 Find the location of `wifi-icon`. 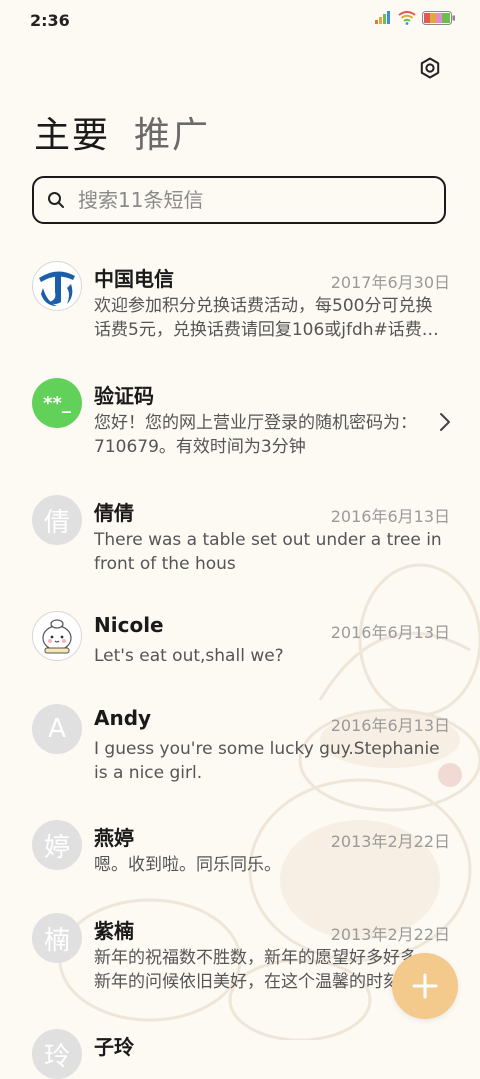

wifi-icon is located at coordinates (407, 18).